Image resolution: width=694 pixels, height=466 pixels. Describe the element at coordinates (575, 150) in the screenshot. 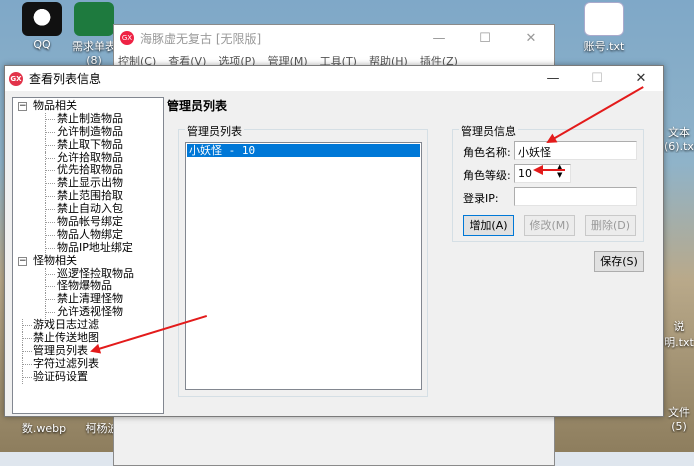

I see `role-name-field: 小妖怪` at that location.